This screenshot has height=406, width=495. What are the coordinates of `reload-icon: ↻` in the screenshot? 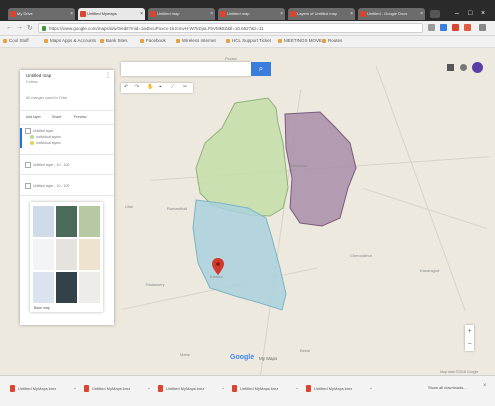 It's located at (30, 28).